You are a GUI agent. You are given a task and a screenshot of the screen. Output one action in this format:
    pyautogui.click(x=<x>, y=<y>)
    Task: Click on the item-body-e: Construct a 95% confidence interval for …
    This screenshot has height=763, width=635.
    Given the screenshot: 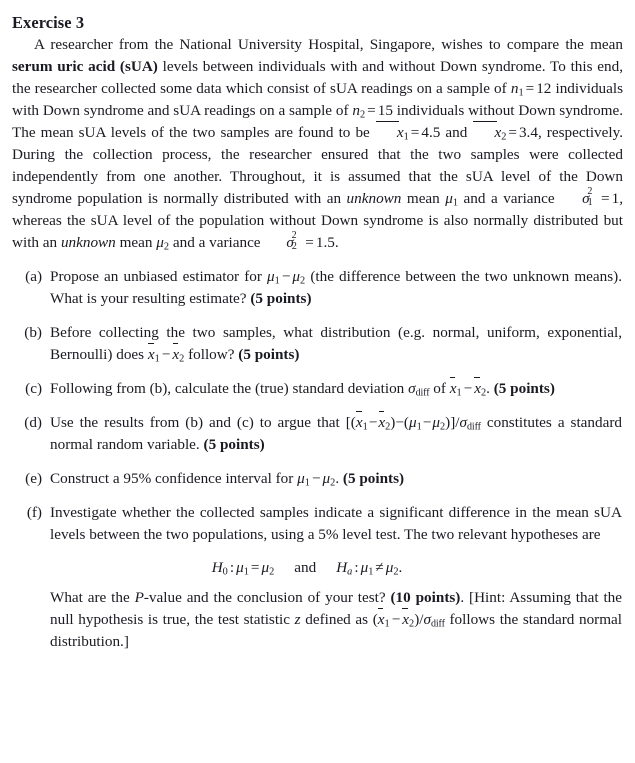 What is the action you would take?
    pyautogui.click(x=336, y=479)
    